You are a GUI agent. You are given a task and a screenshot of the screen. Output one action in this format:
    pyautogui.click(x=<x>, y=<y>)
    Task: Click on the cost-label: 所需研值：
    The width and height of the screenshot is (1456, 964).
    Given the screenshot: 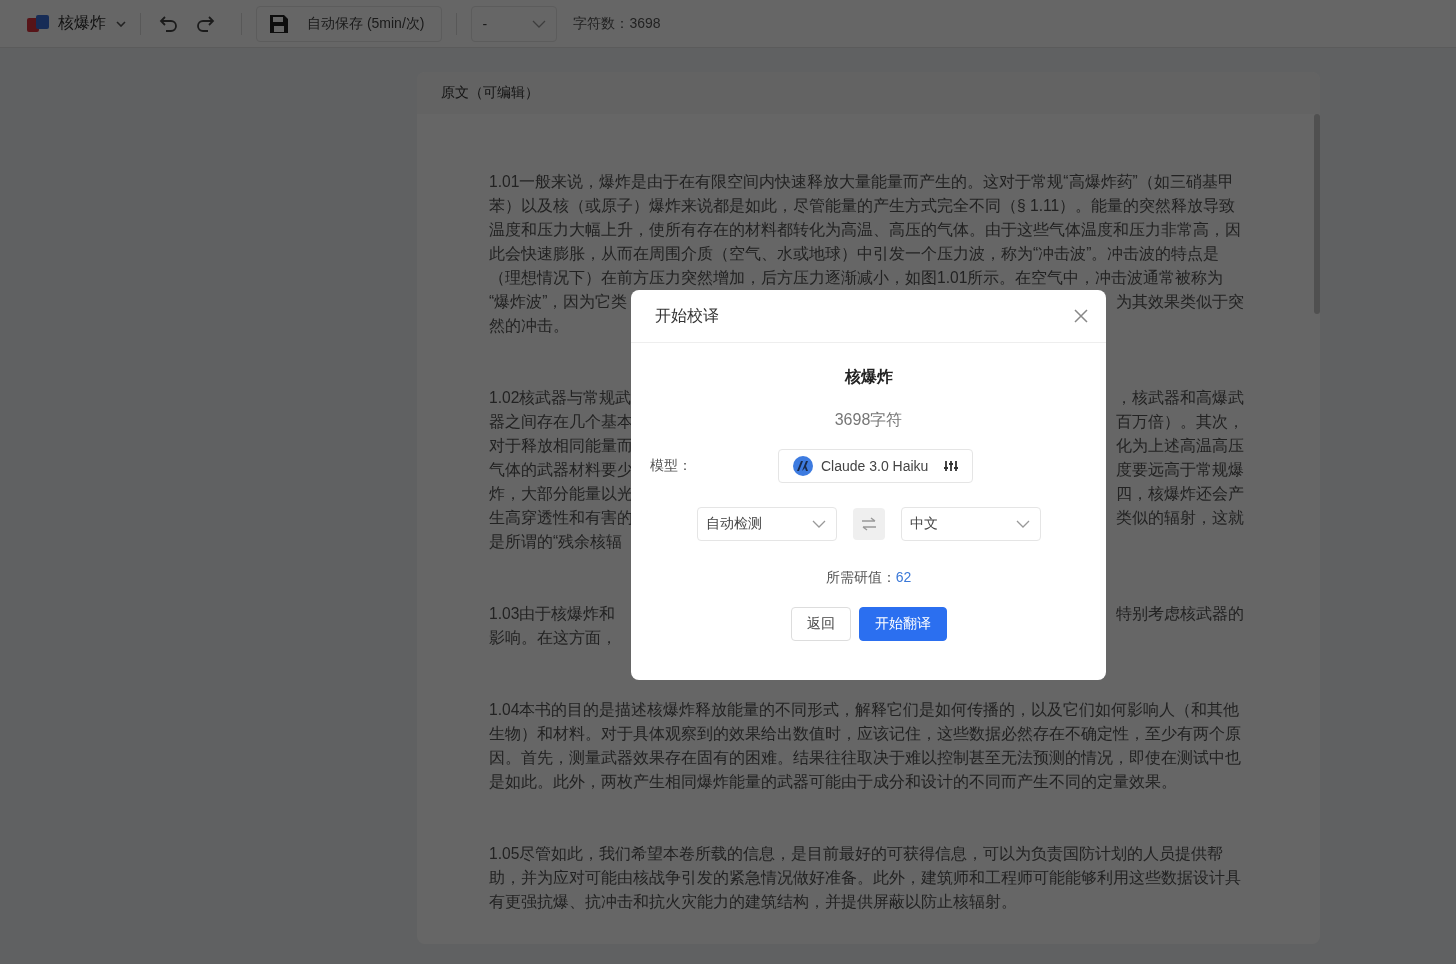 What is the action you would take?
    pyautogui.click(x=860, y=577)
    